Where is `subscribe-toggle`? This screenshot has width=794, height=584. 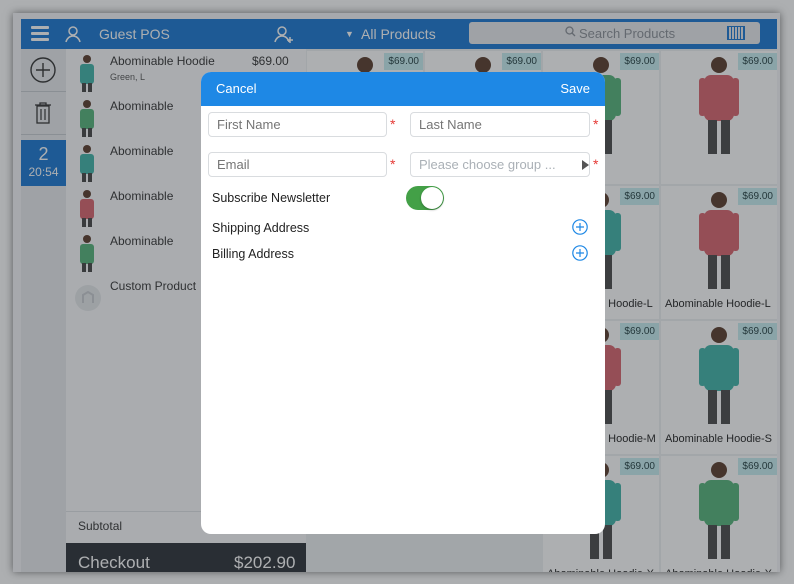 subscribe-toggle is located at coordinates (425, 198).